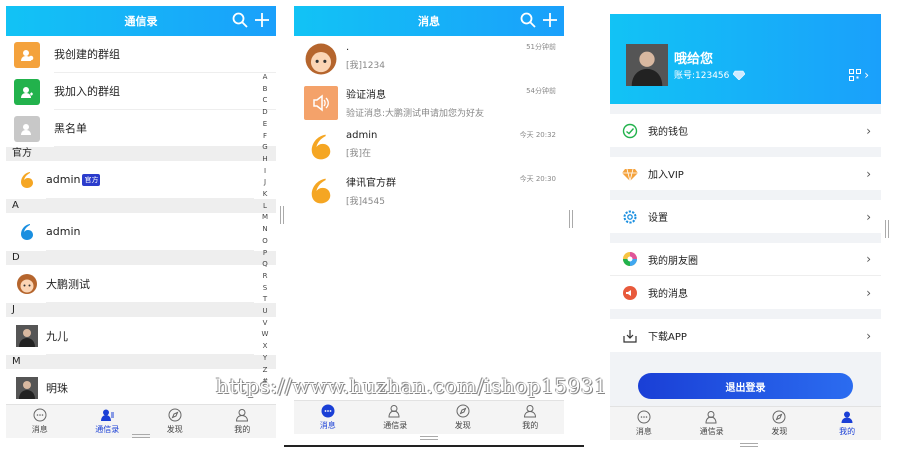 The width and height of the screenshot is (900, 451). I want to click on group-row-joined: 我加入的群组, so click(141, 91).